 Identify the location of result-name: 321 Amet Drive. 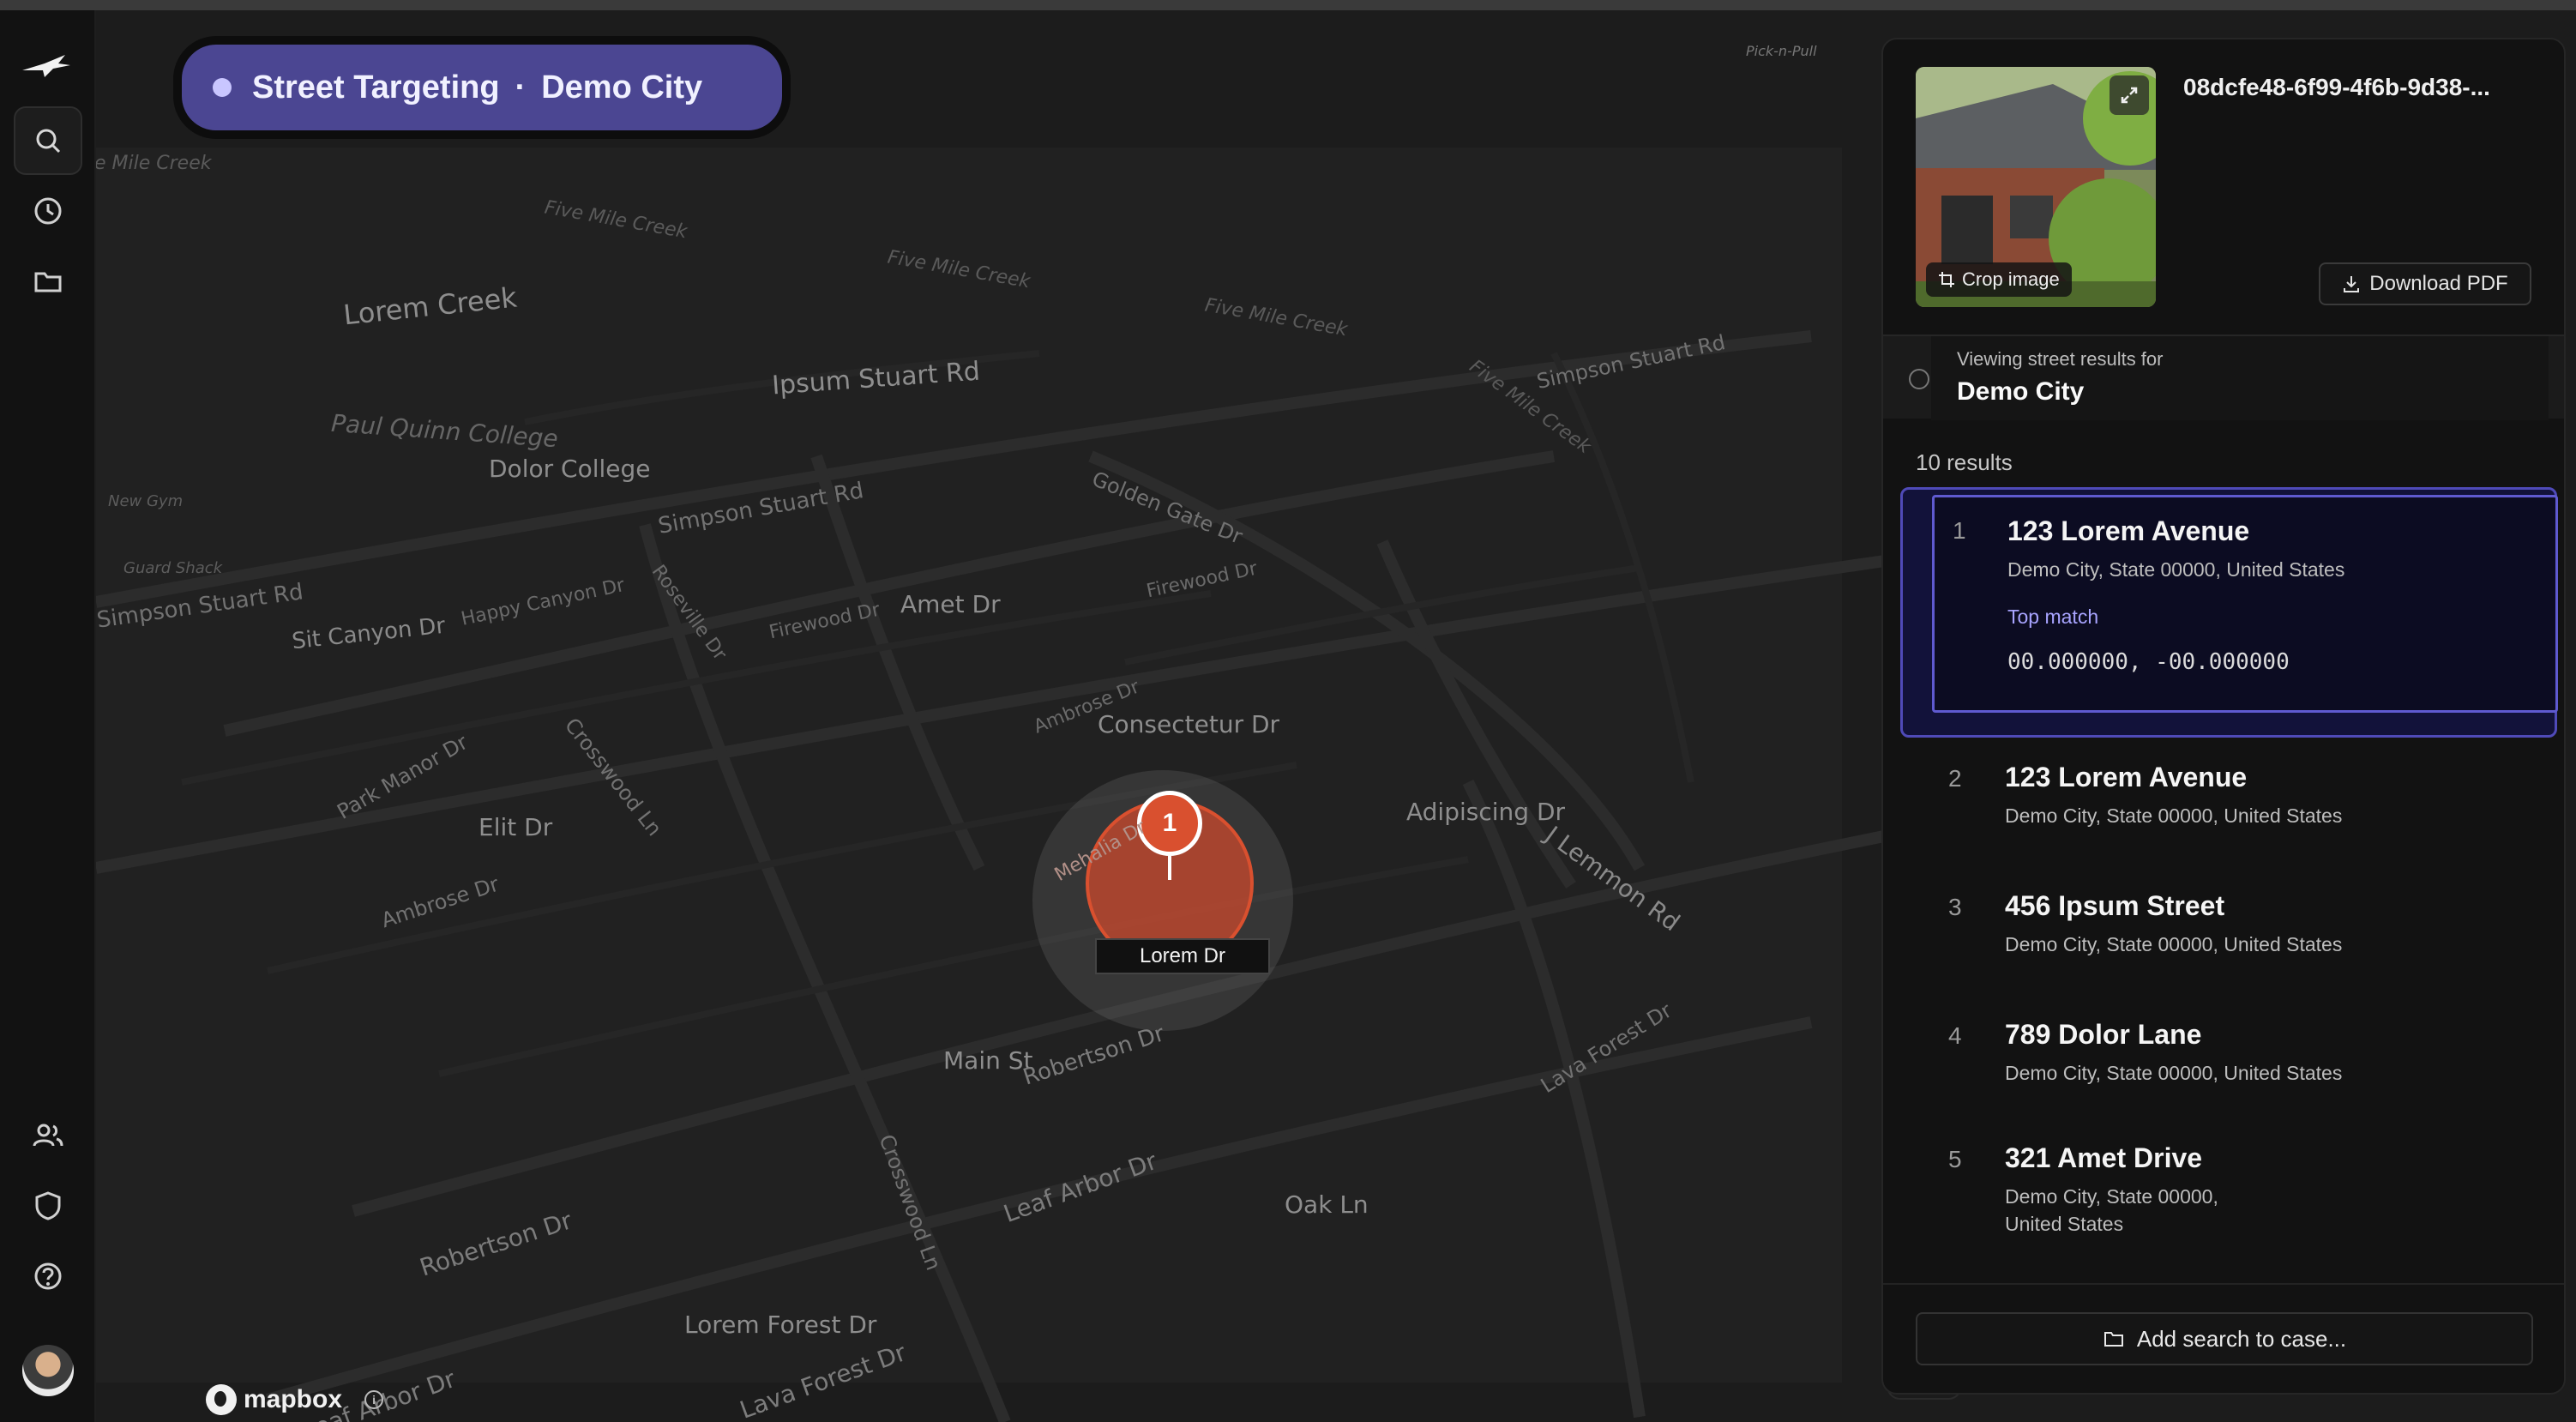
(2104, 1157).